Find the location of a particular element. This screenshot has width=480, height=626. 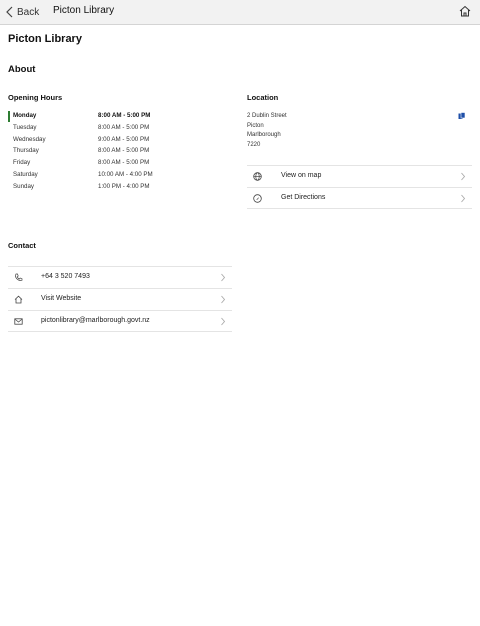

hours-row: Saturday 10:00 AM - 4:00 PM is located at coordinates (93, 176).